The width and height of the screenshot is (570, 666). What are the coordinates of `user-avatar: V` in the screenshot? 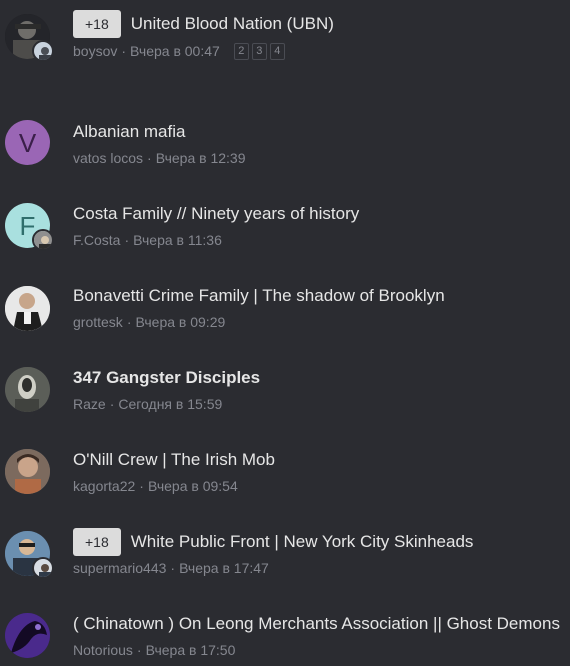 It's located at (27, 142).